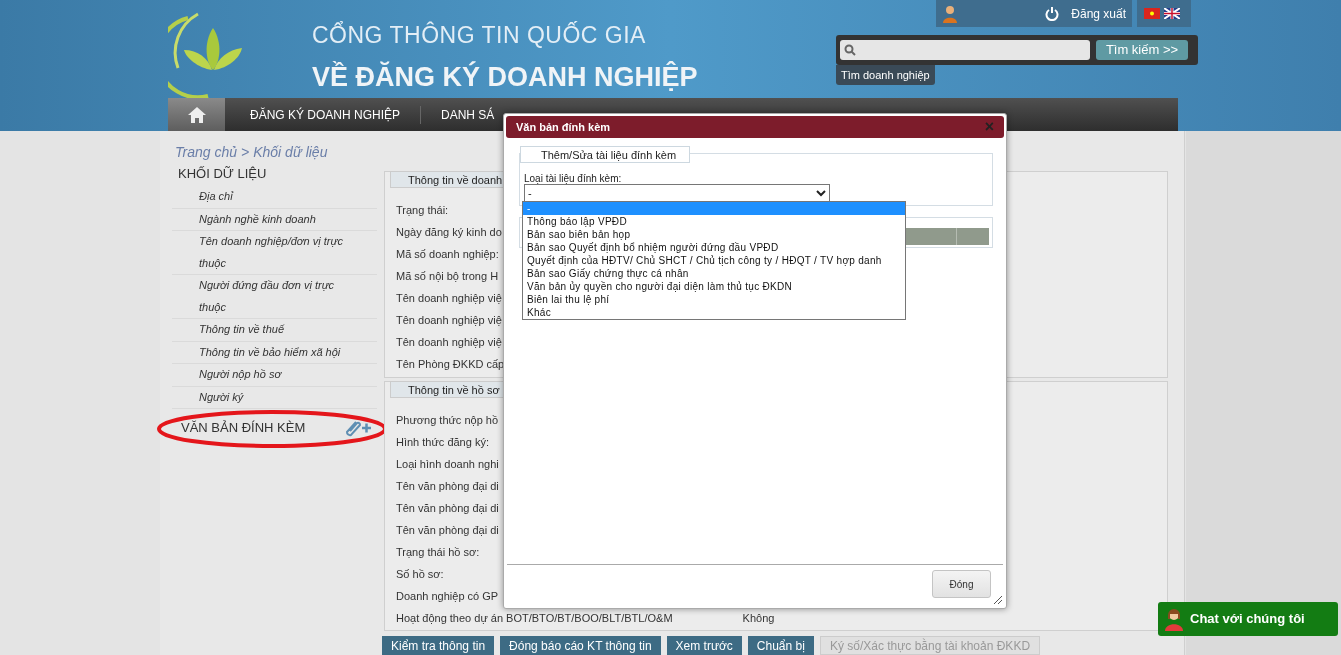 This screenshot has height=655, width=1341. I want to click on close-dialog-button: Đóng, so click(961, 584).